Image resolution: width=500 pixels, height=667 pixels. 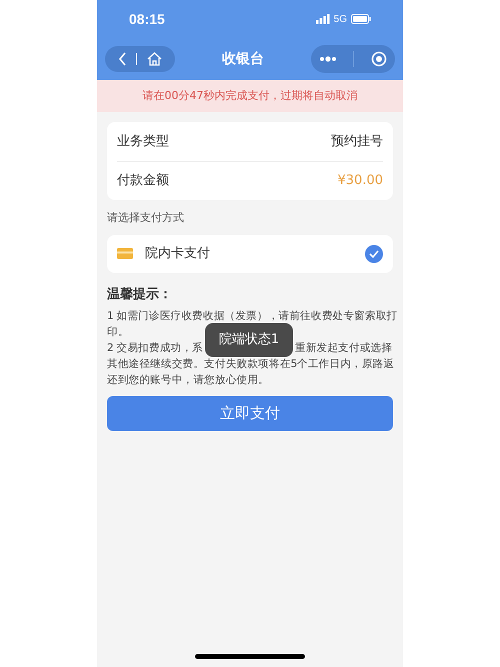 What do you see at coordinates (250, 96) in the screenshot?
I see `countdown-banner: 请在00分47秒内完成支付，过期将自动取消` at bounding box center [250, 96].